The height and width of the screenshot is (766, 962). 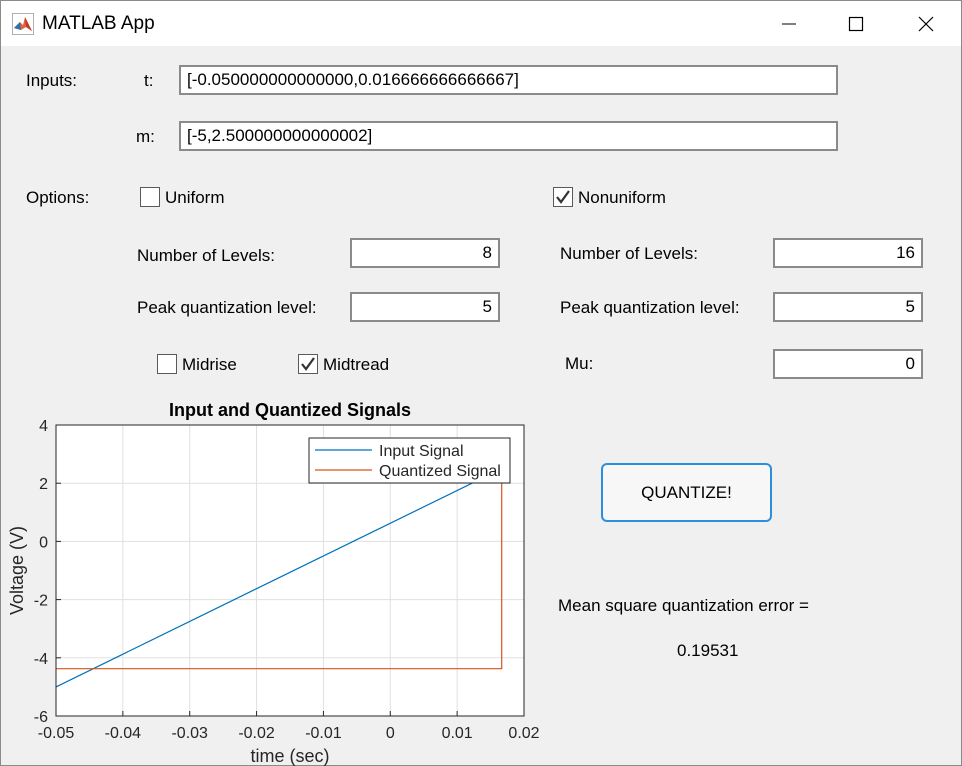 What do you see at coordinates (440, 471) in the screenshot?
I see `legend-label-2: Quantized Signal` at bounding box center [440, 471].